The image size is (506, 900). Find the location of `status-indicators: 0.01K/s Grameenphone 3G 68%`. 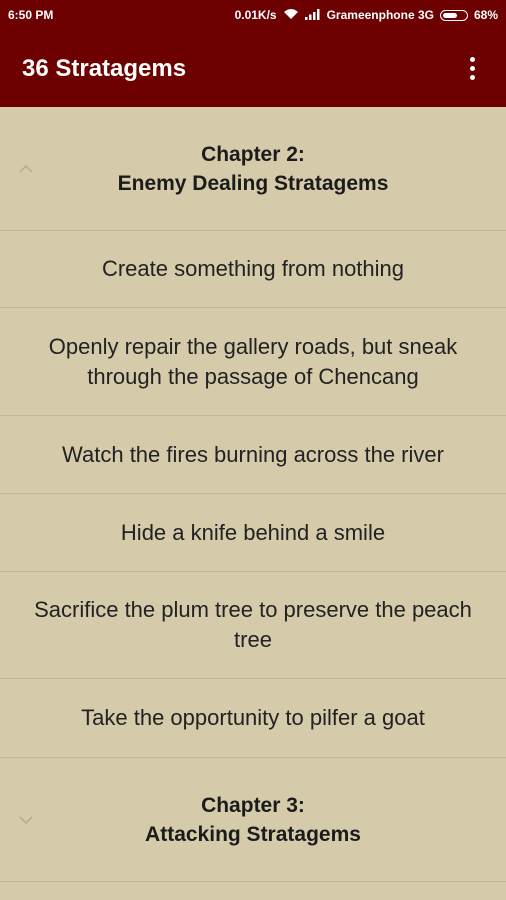

status-indicators: 0.01K/s Grameenphone 3G 68% is located at coordinates (366, 15).